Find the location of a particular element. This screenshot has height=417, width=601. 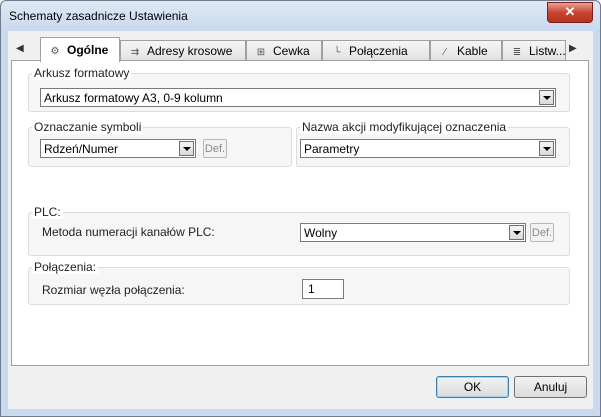

plc-label: PLC: is located at coordinates (47, 212).